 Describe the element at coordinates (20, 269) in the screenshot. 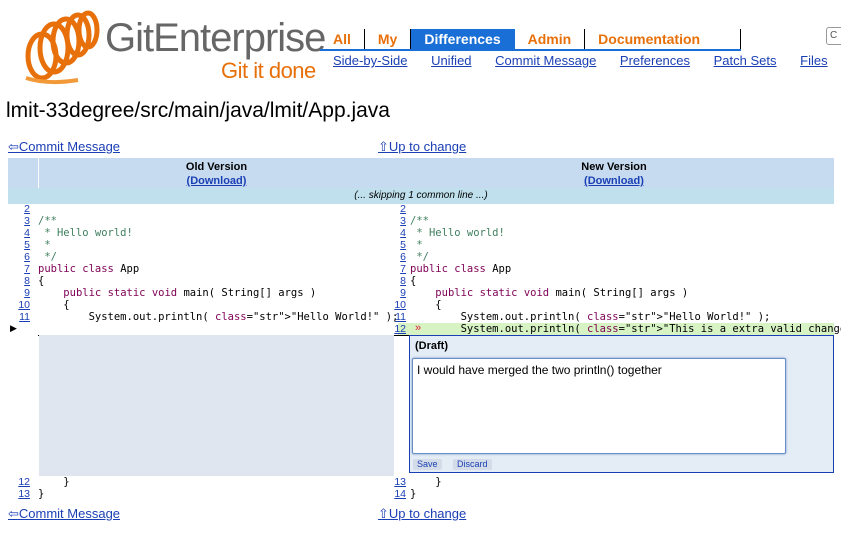

I see `old-line-number: 7` at that location.